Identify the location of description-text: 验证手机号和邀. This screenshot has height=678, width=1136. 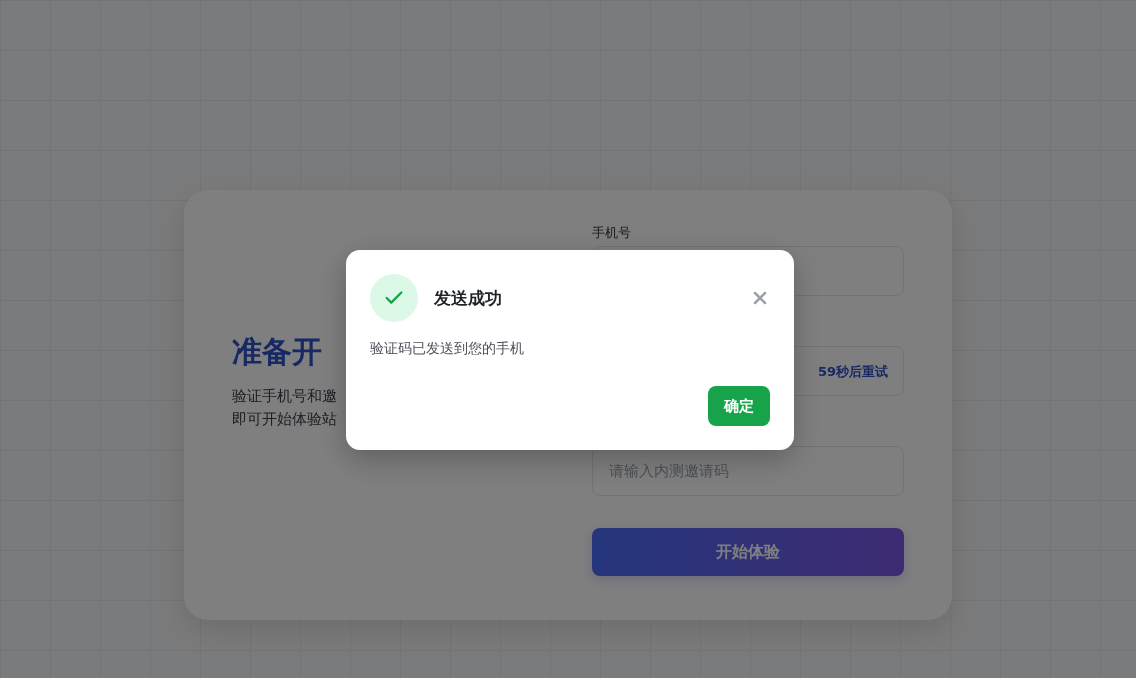
(285, 396).